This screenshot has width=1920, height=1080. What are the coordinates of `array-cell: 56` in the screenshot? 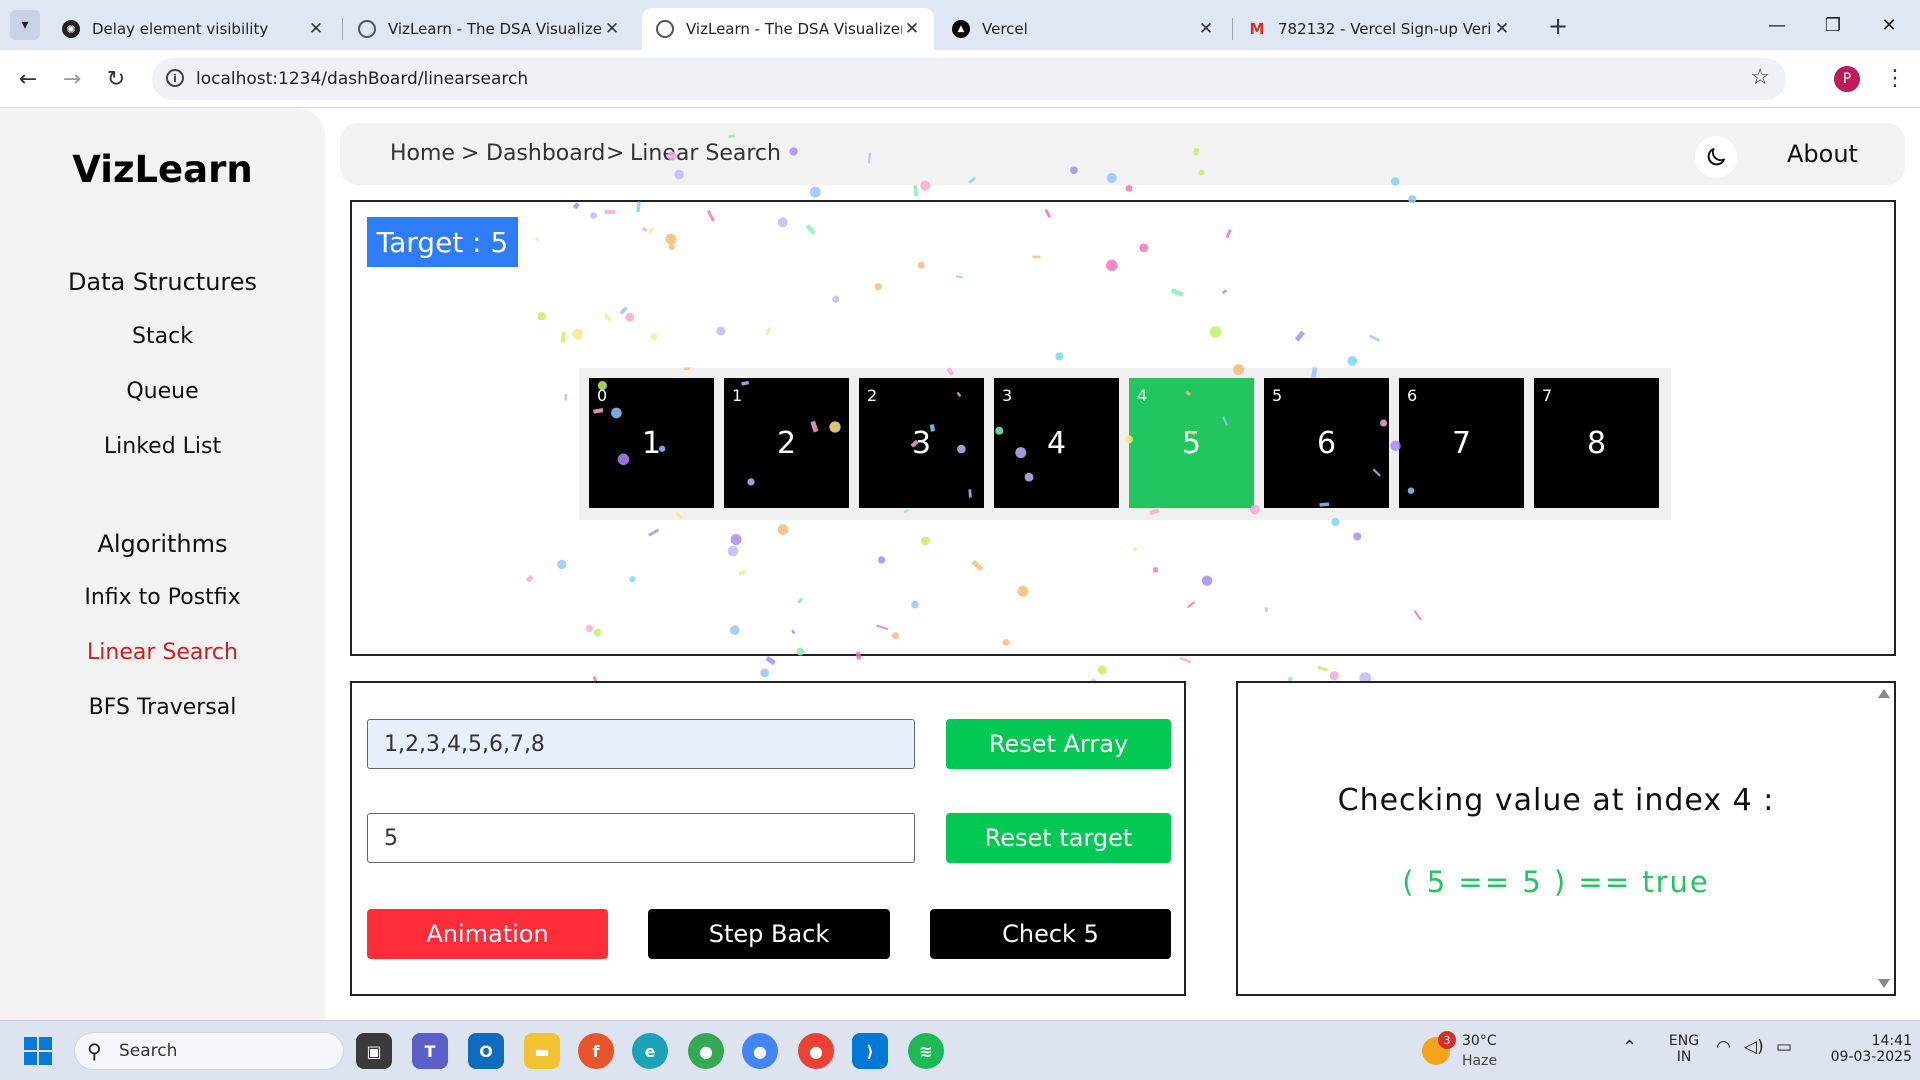 It's located at (1326, 443).